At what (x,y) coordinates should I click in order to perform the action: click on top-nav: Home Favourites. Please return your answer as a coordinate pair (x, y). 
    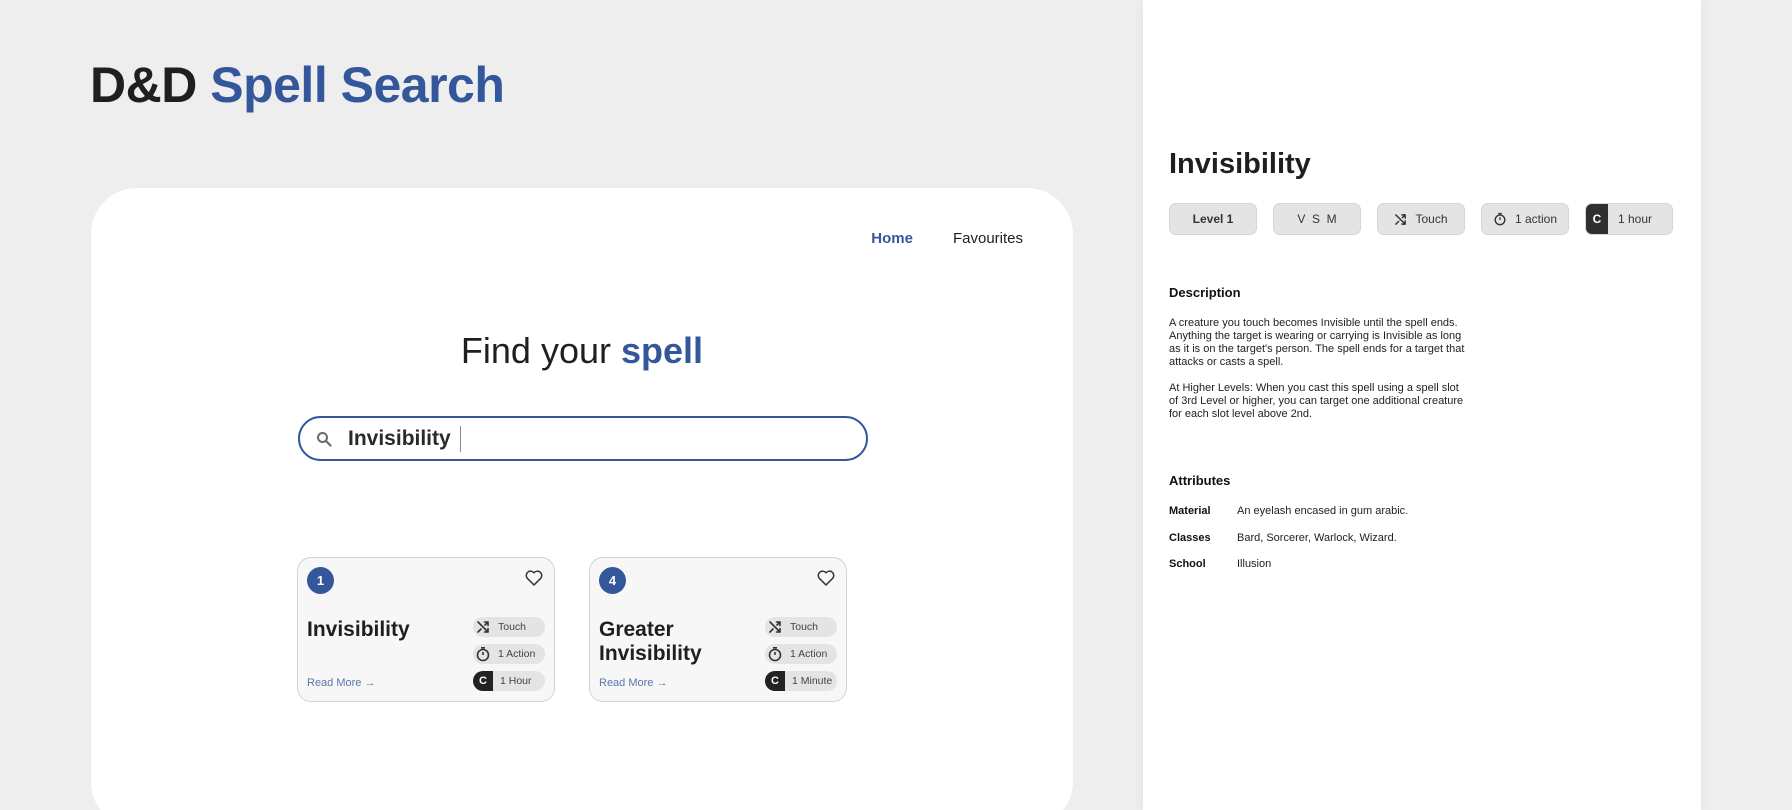
    Looking at the image, I should click on (947, 238).